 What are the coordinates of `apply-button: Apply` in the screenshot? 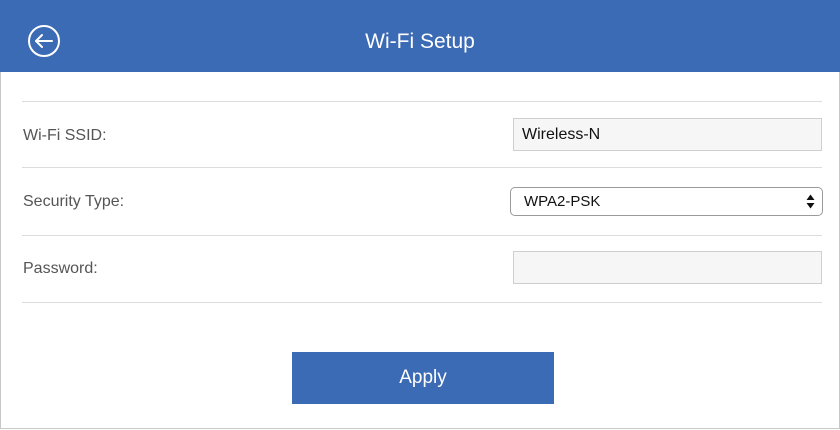 It's located at (423, 378).